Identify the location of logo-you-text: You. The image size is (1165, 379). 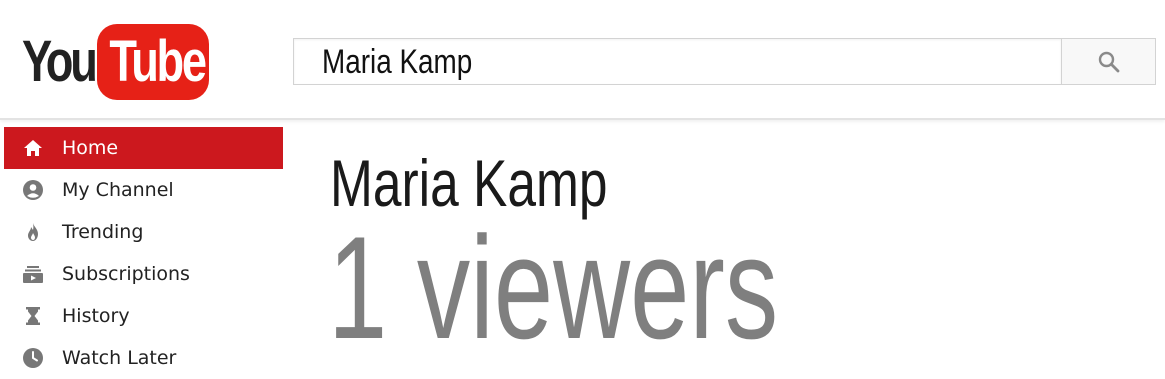
(60, 61).